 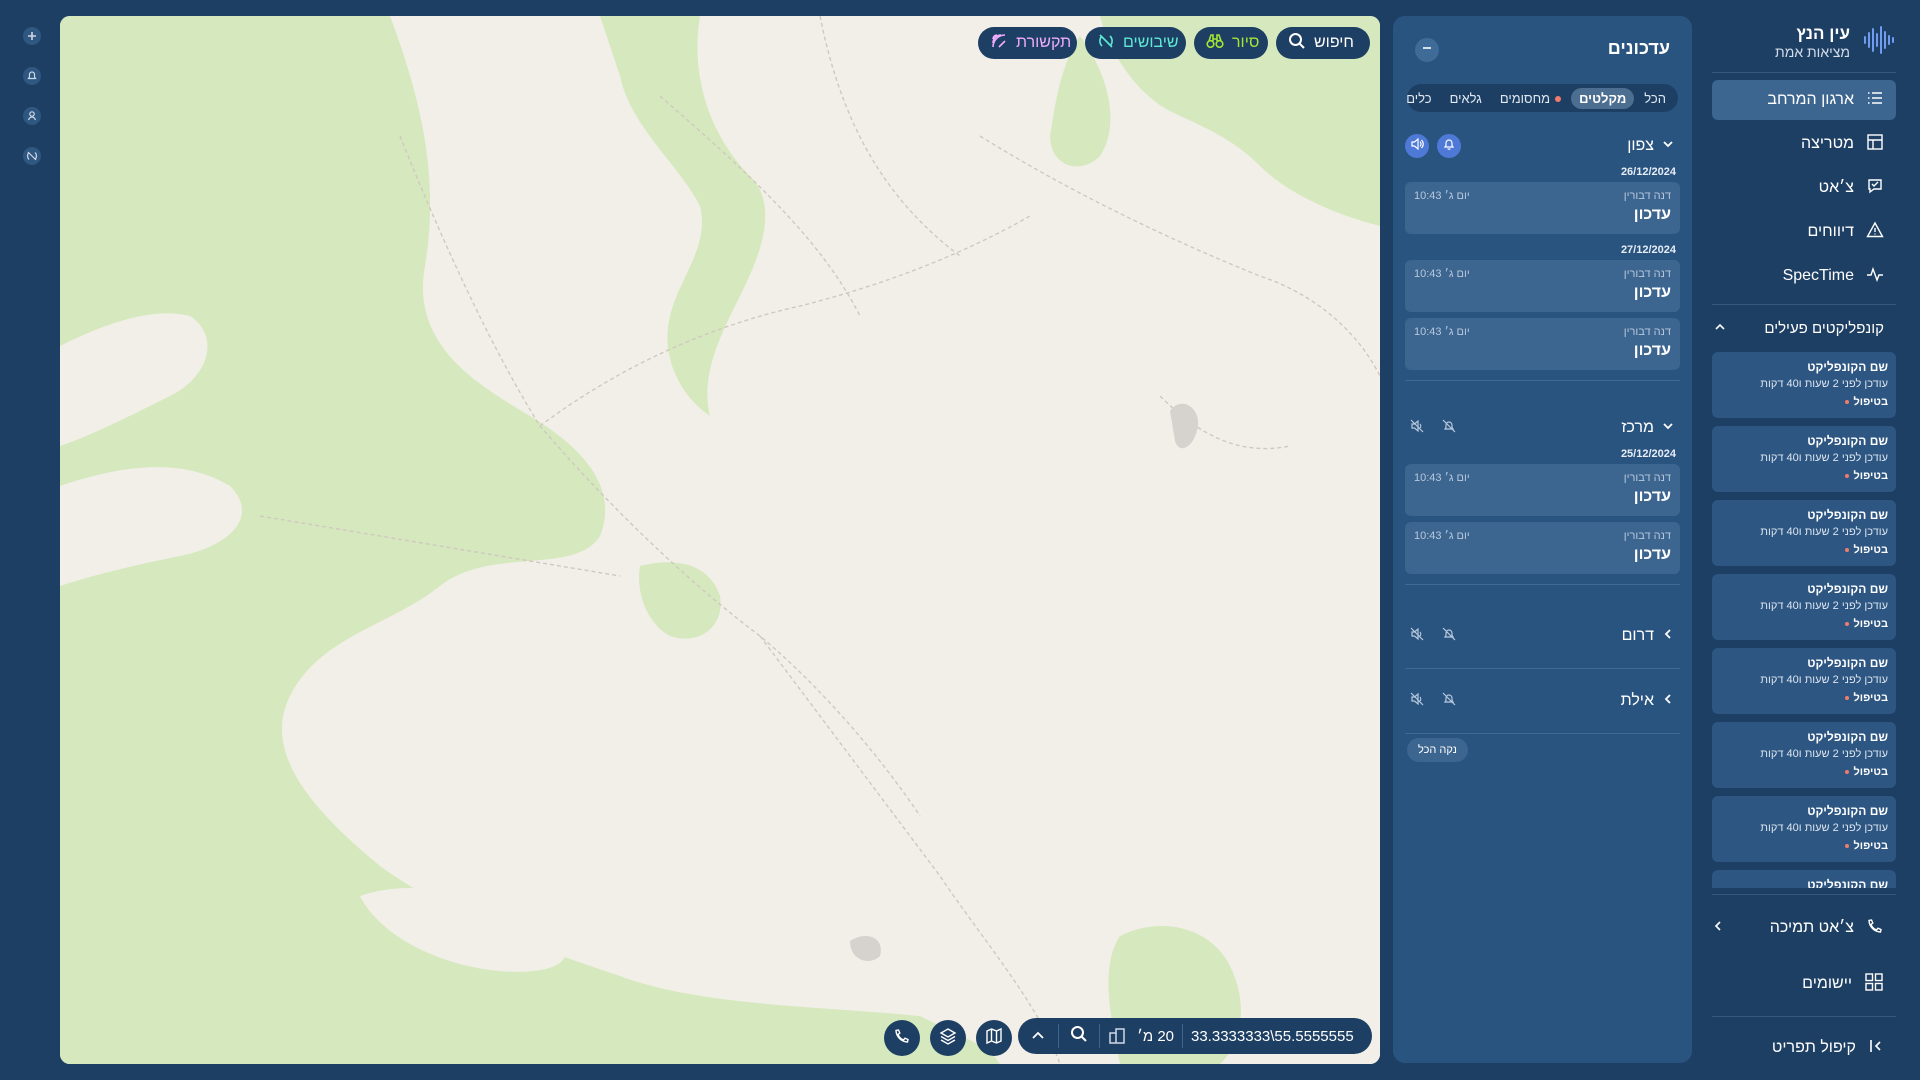 What do you see at coordinates (1655, 98) in the screenshot?
I see `filter-tab-all: הכל` at bounding box center [1655, 98].